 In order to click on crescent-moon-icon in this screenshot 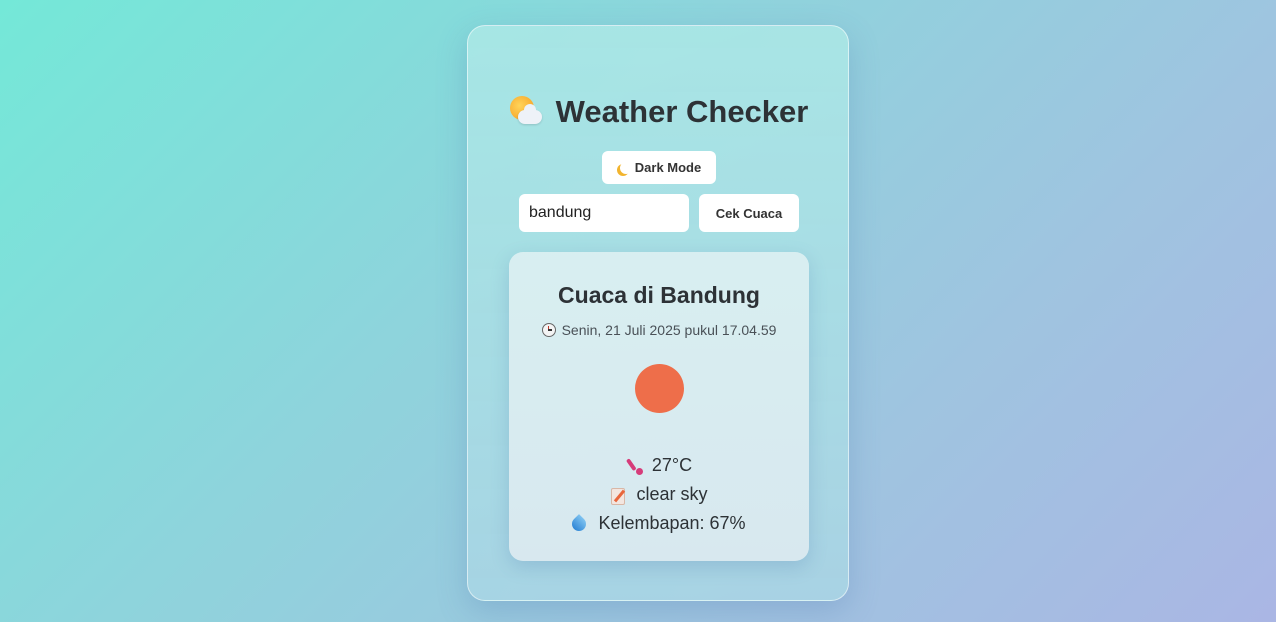, I will do `click(626, 168)`.